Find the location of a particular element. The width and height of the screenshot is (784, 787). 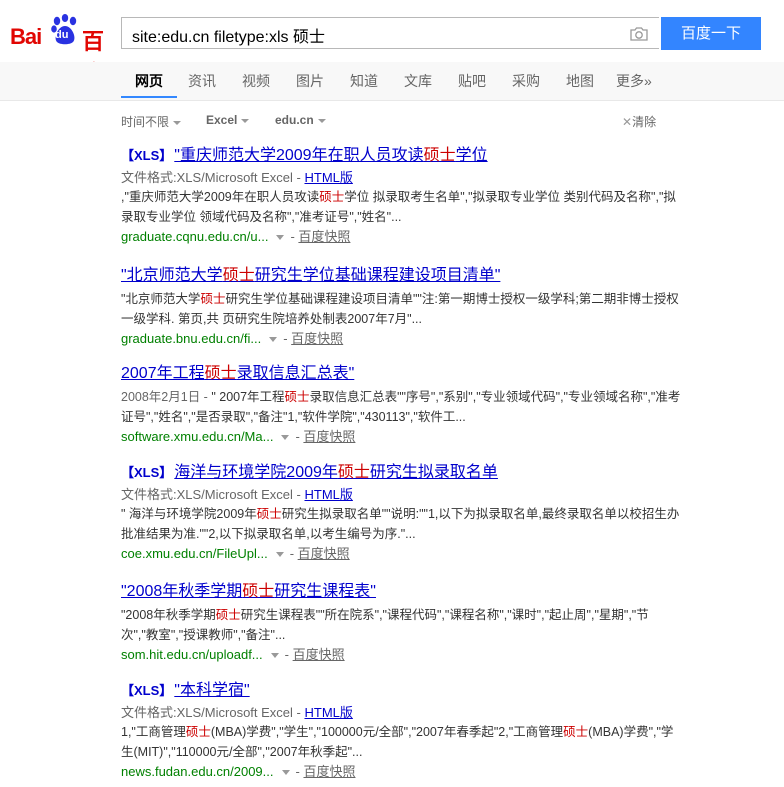

search-button: 百度一下 is located at coordinates (711, 33).